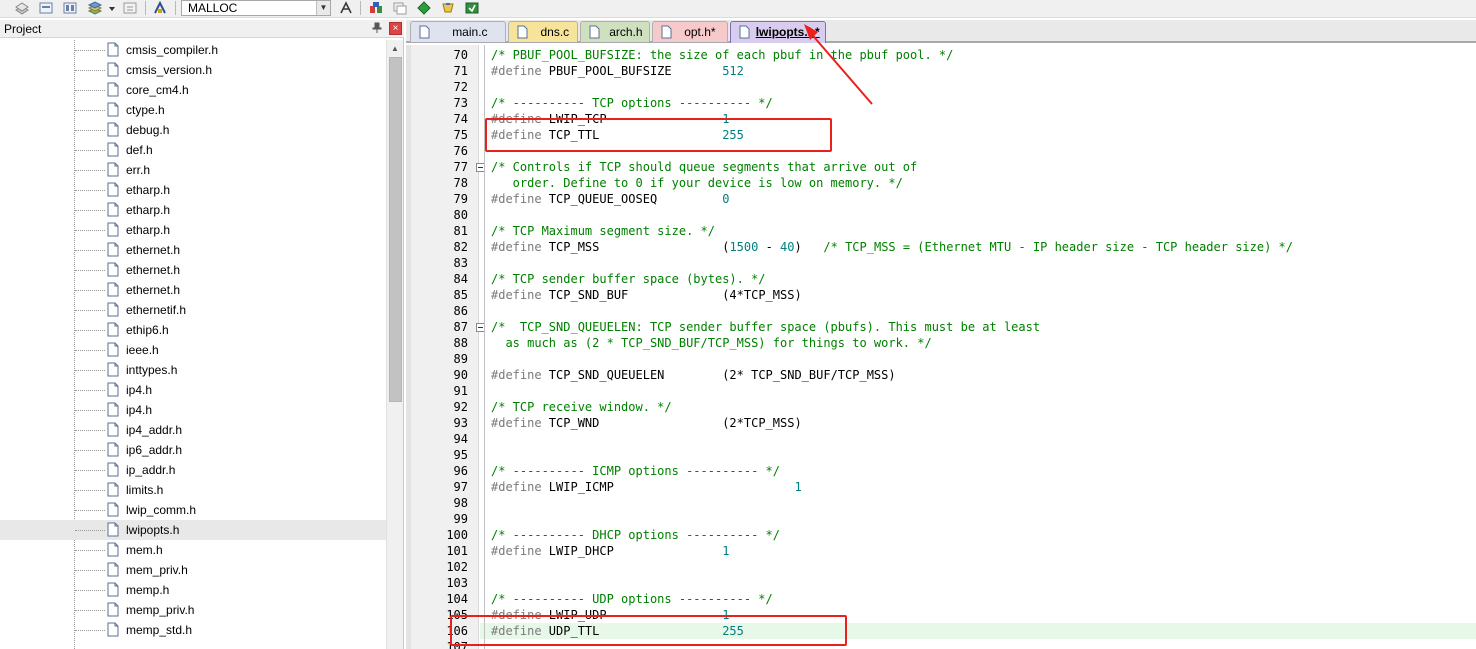  I want to click on tree-file-item: inttypes.h, so click(193, 370).